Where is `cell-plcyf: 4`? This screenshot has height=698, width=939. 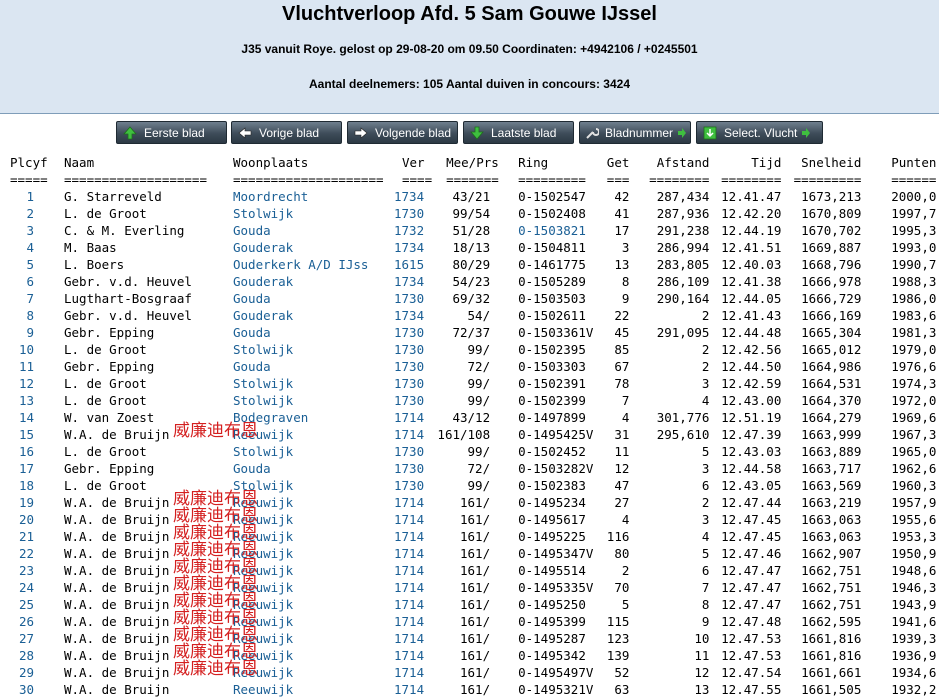 cell-plcyf: 4 is located at coordinates (27, 247).